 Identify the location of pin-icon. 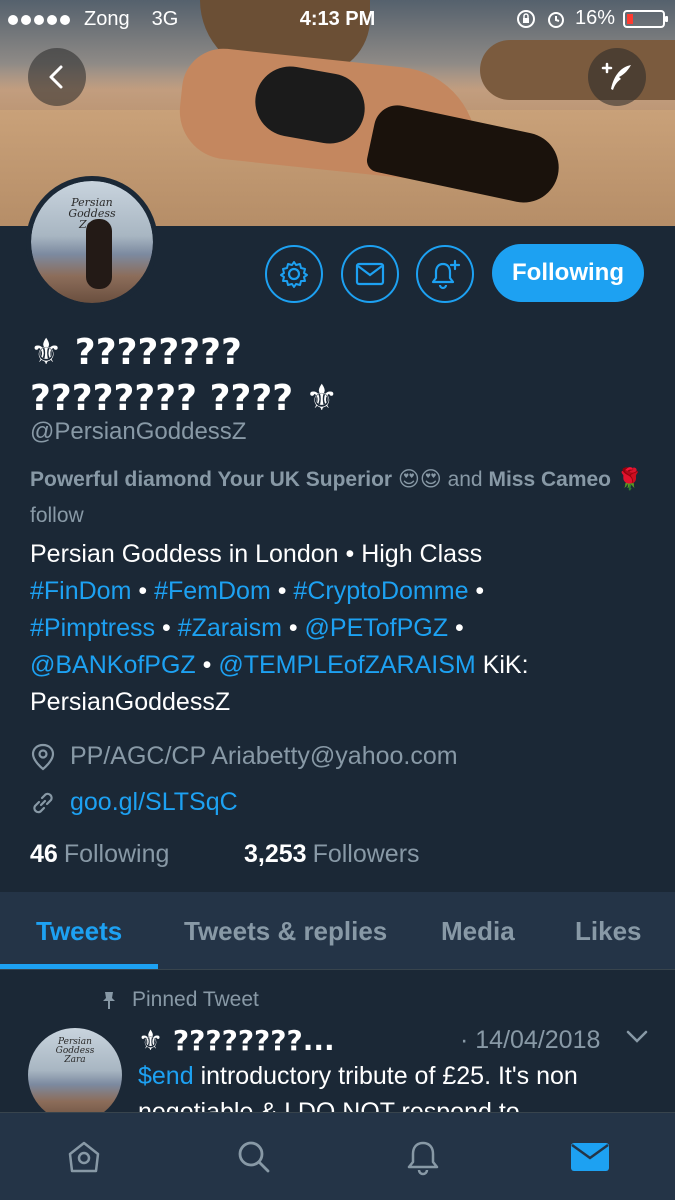
(109, 1000).